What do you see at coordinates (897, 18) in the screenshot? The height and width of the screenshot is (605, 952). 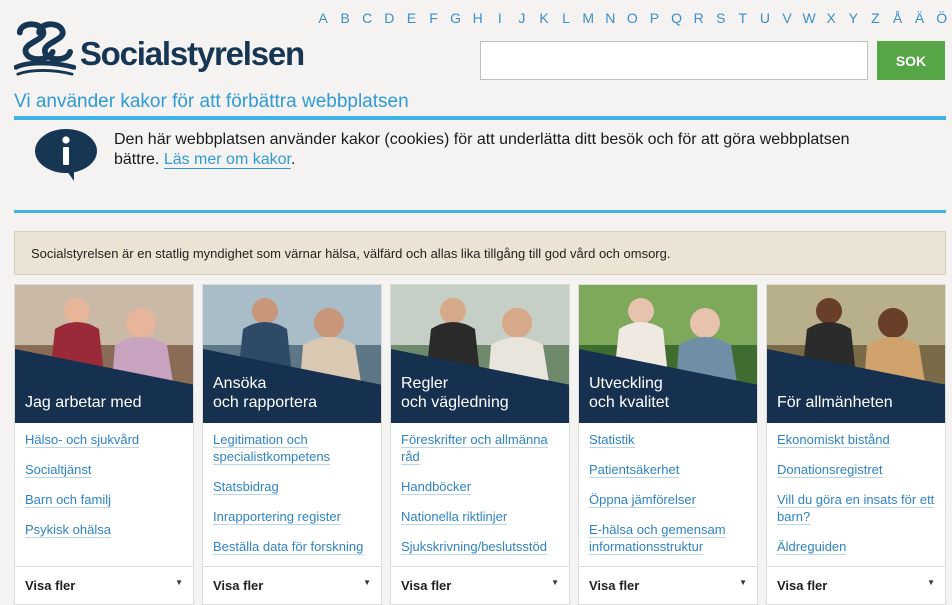 I see `alphabet-letter: Å` at bounding box center [897, 18].